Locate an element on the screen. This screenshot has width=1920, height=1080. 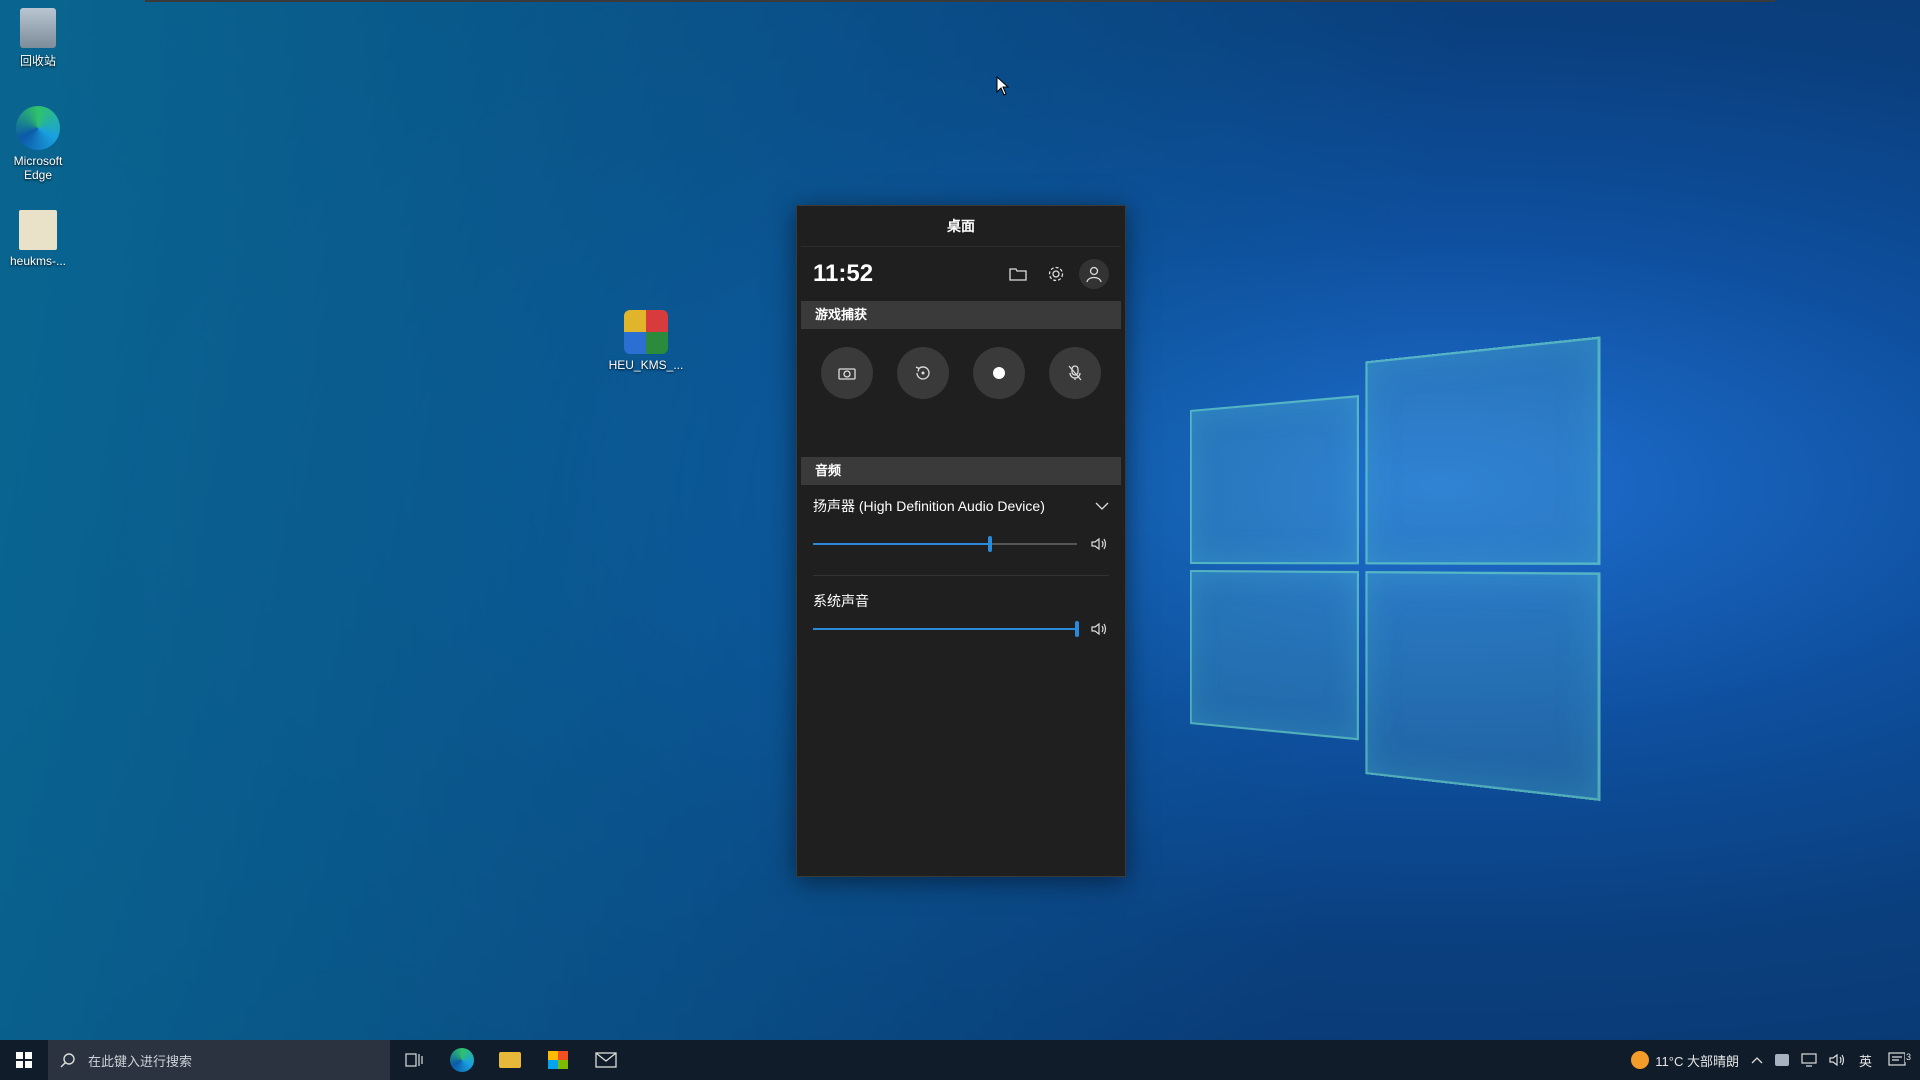
mic-off-icon is located at coordinates (1075, 373).